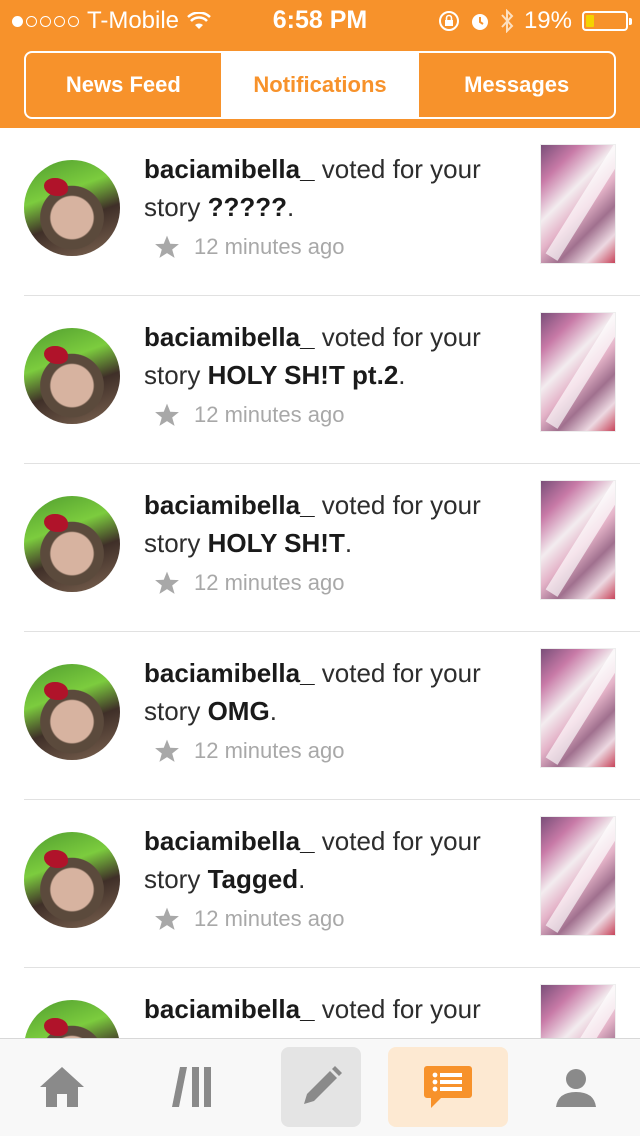 This screenshot has width=640, height=1136. I want to click on segmented-tabs: News Feed Notifications Messages, so click(320, 85).